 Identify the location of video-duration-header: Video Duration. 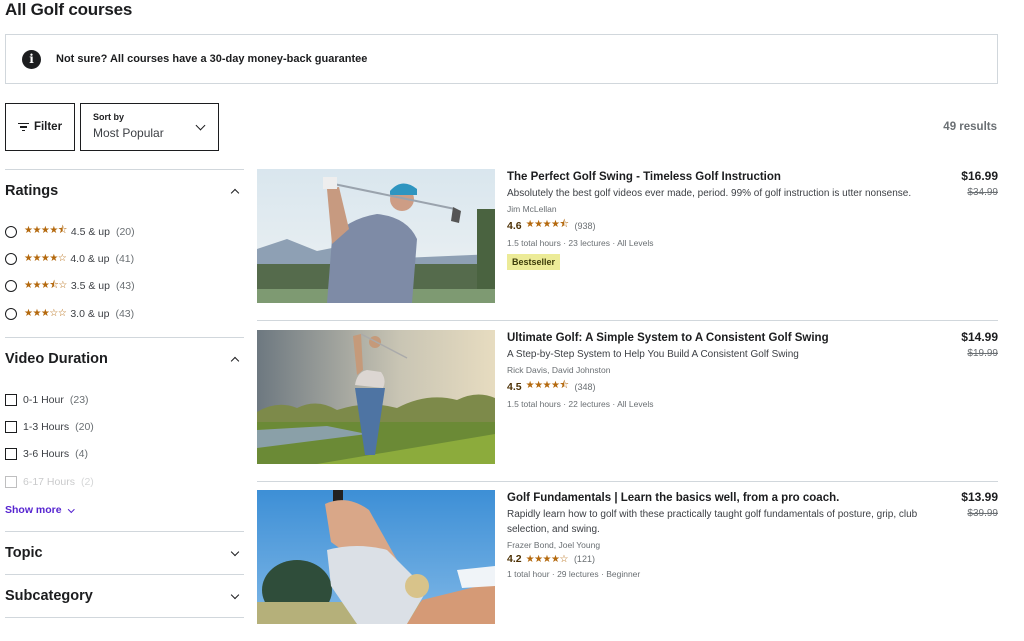
(124, 359).